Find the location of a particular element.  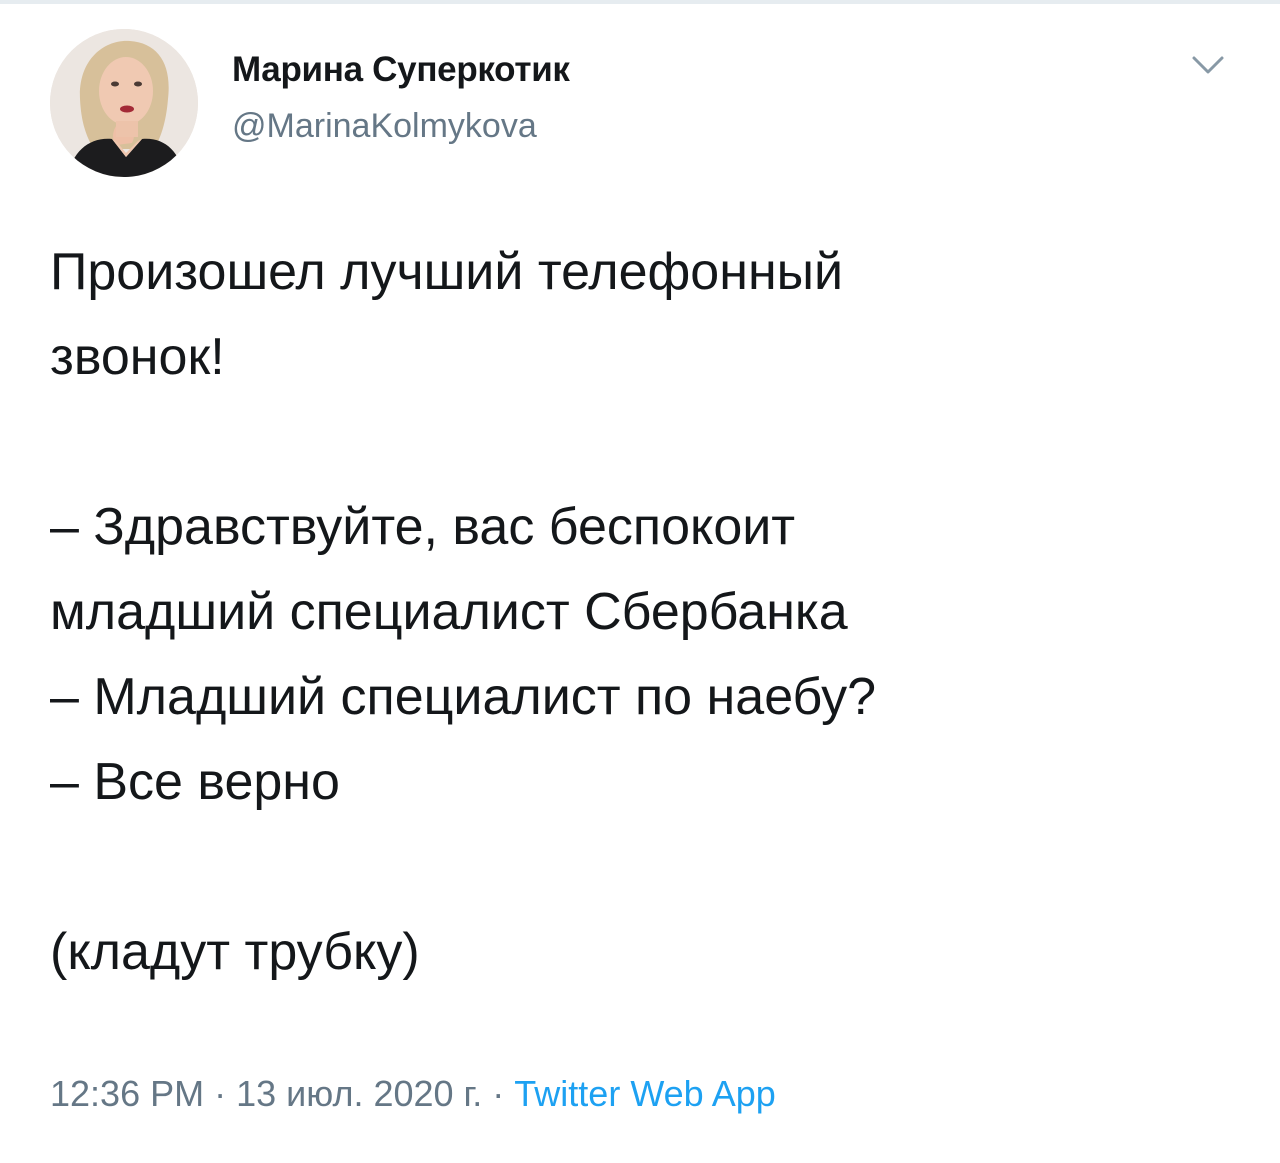

top-divider is located at coordinates (640, 2).